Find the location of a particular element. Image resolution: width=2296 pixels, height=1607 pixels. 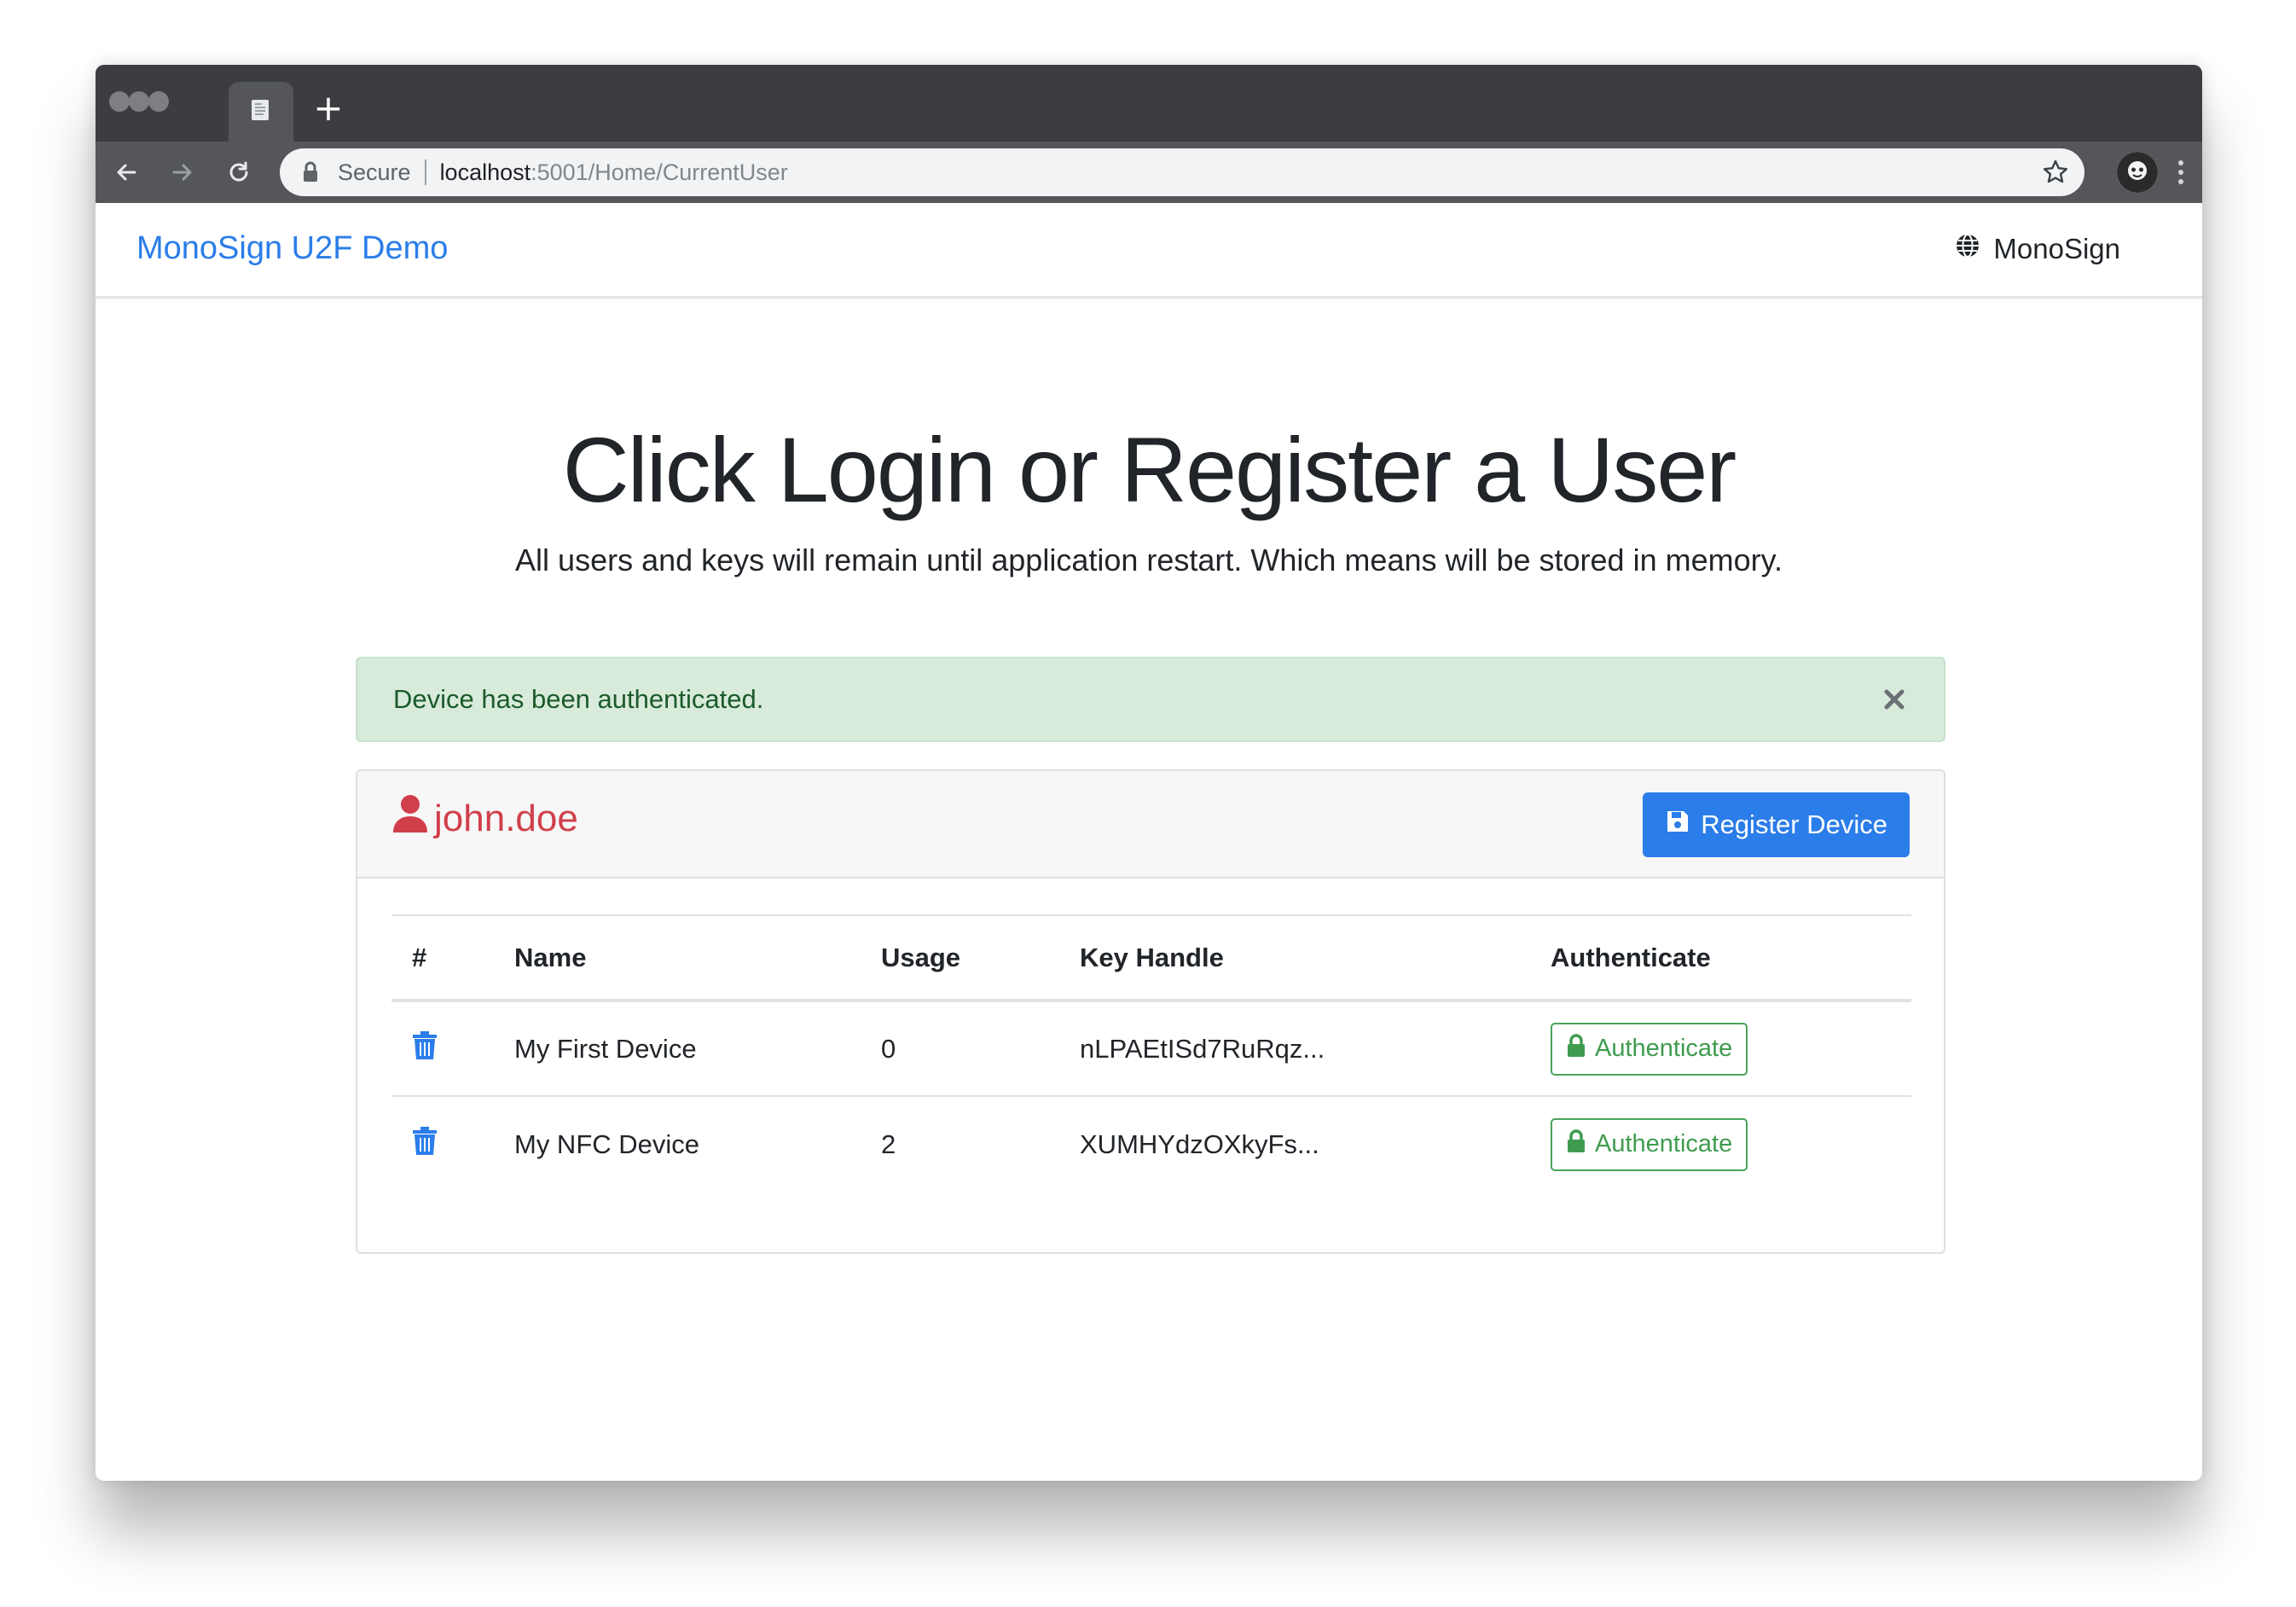

address-bar: Secure localhost:5001/Home/CurrentUser is located at coordinates (1182, 172).